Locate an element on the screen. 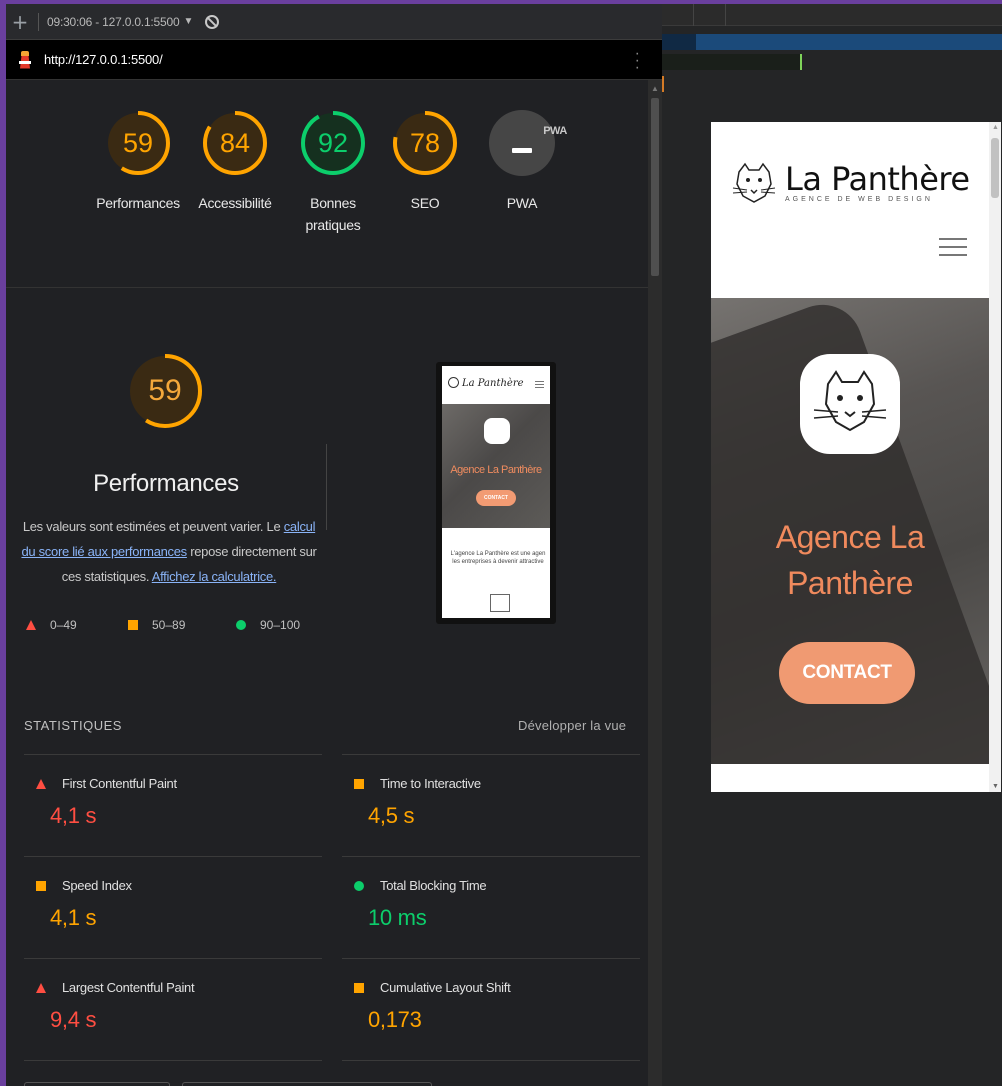 The width and height of the screenshot is (1002, 1086). timeline-ruler is located at coordinates (832, 15).